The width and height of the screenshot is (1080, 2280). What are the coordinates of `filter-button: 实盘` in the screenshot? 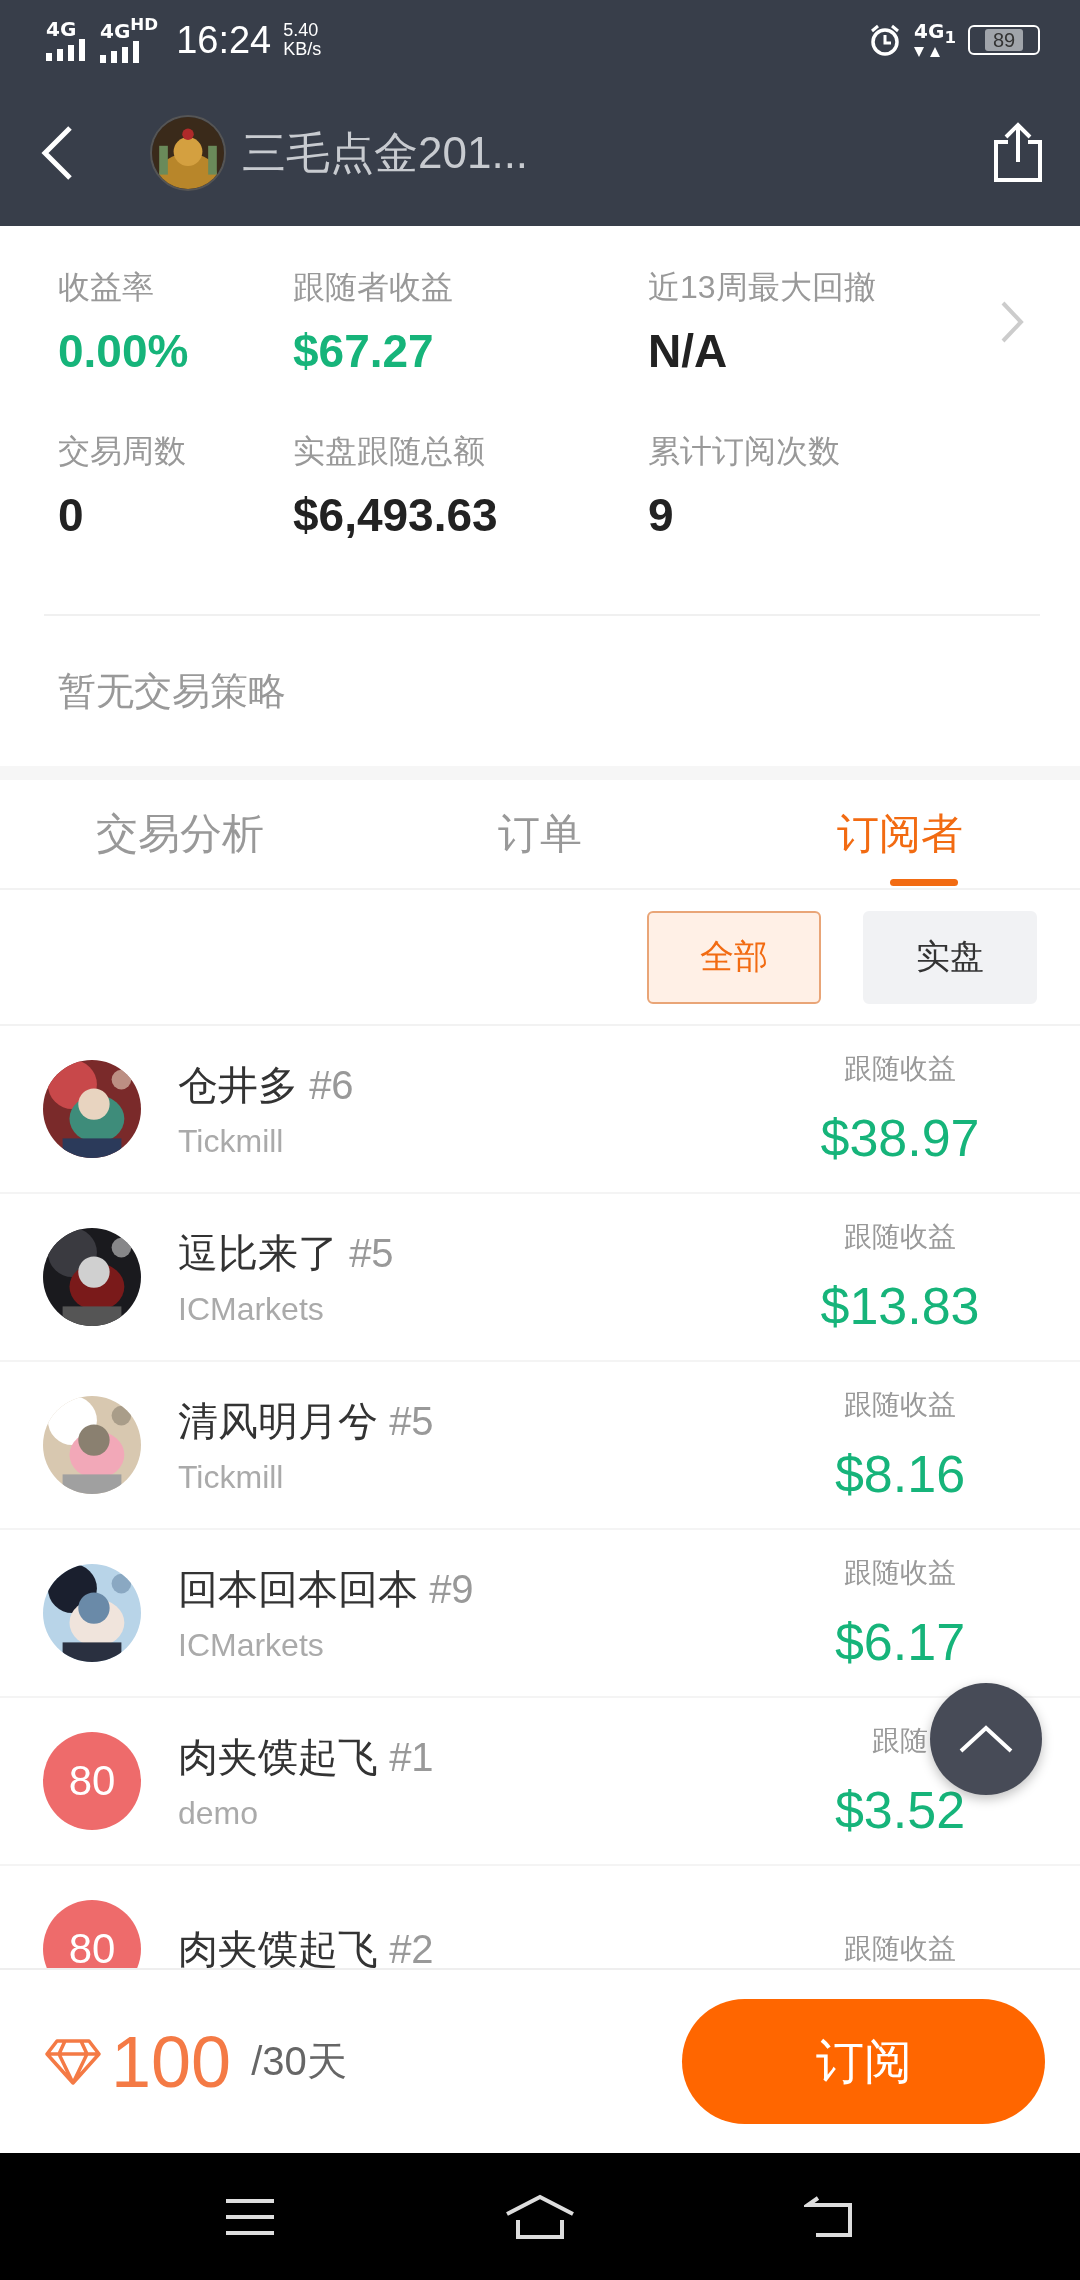 It's located at (950, 957).